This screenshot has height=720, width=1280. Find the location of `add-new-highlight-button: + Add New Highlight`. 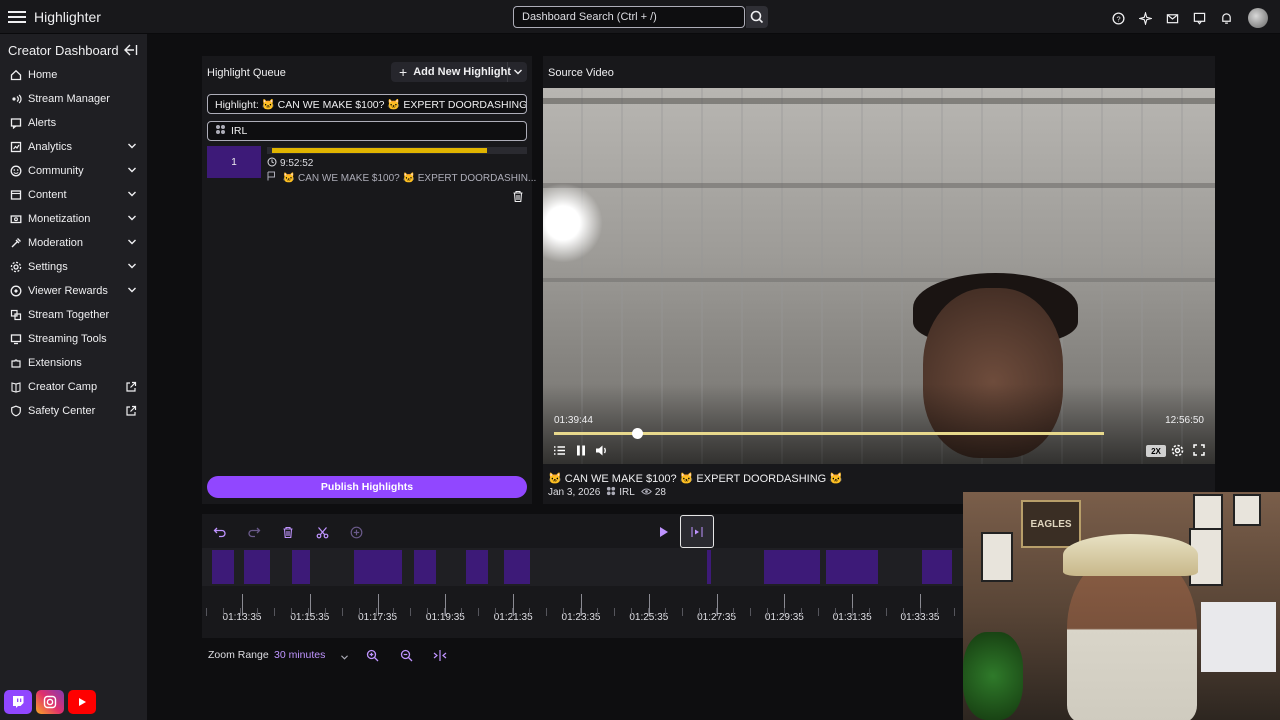

add-new-highlight-button: + Add New Highlight is located at coordinates (459, 72).